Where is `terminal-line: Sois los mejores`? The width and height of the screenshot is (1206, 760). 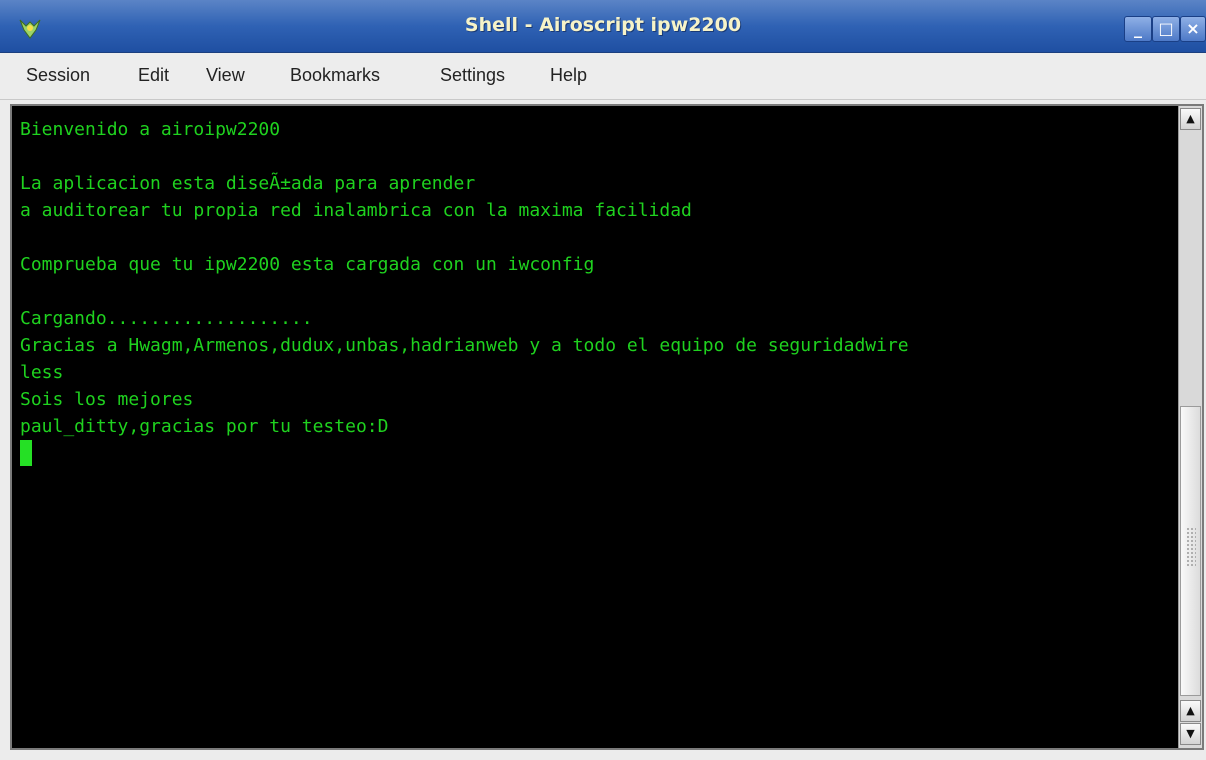
terminal-line: Sois los mejores is located at coordinates (107, 399).